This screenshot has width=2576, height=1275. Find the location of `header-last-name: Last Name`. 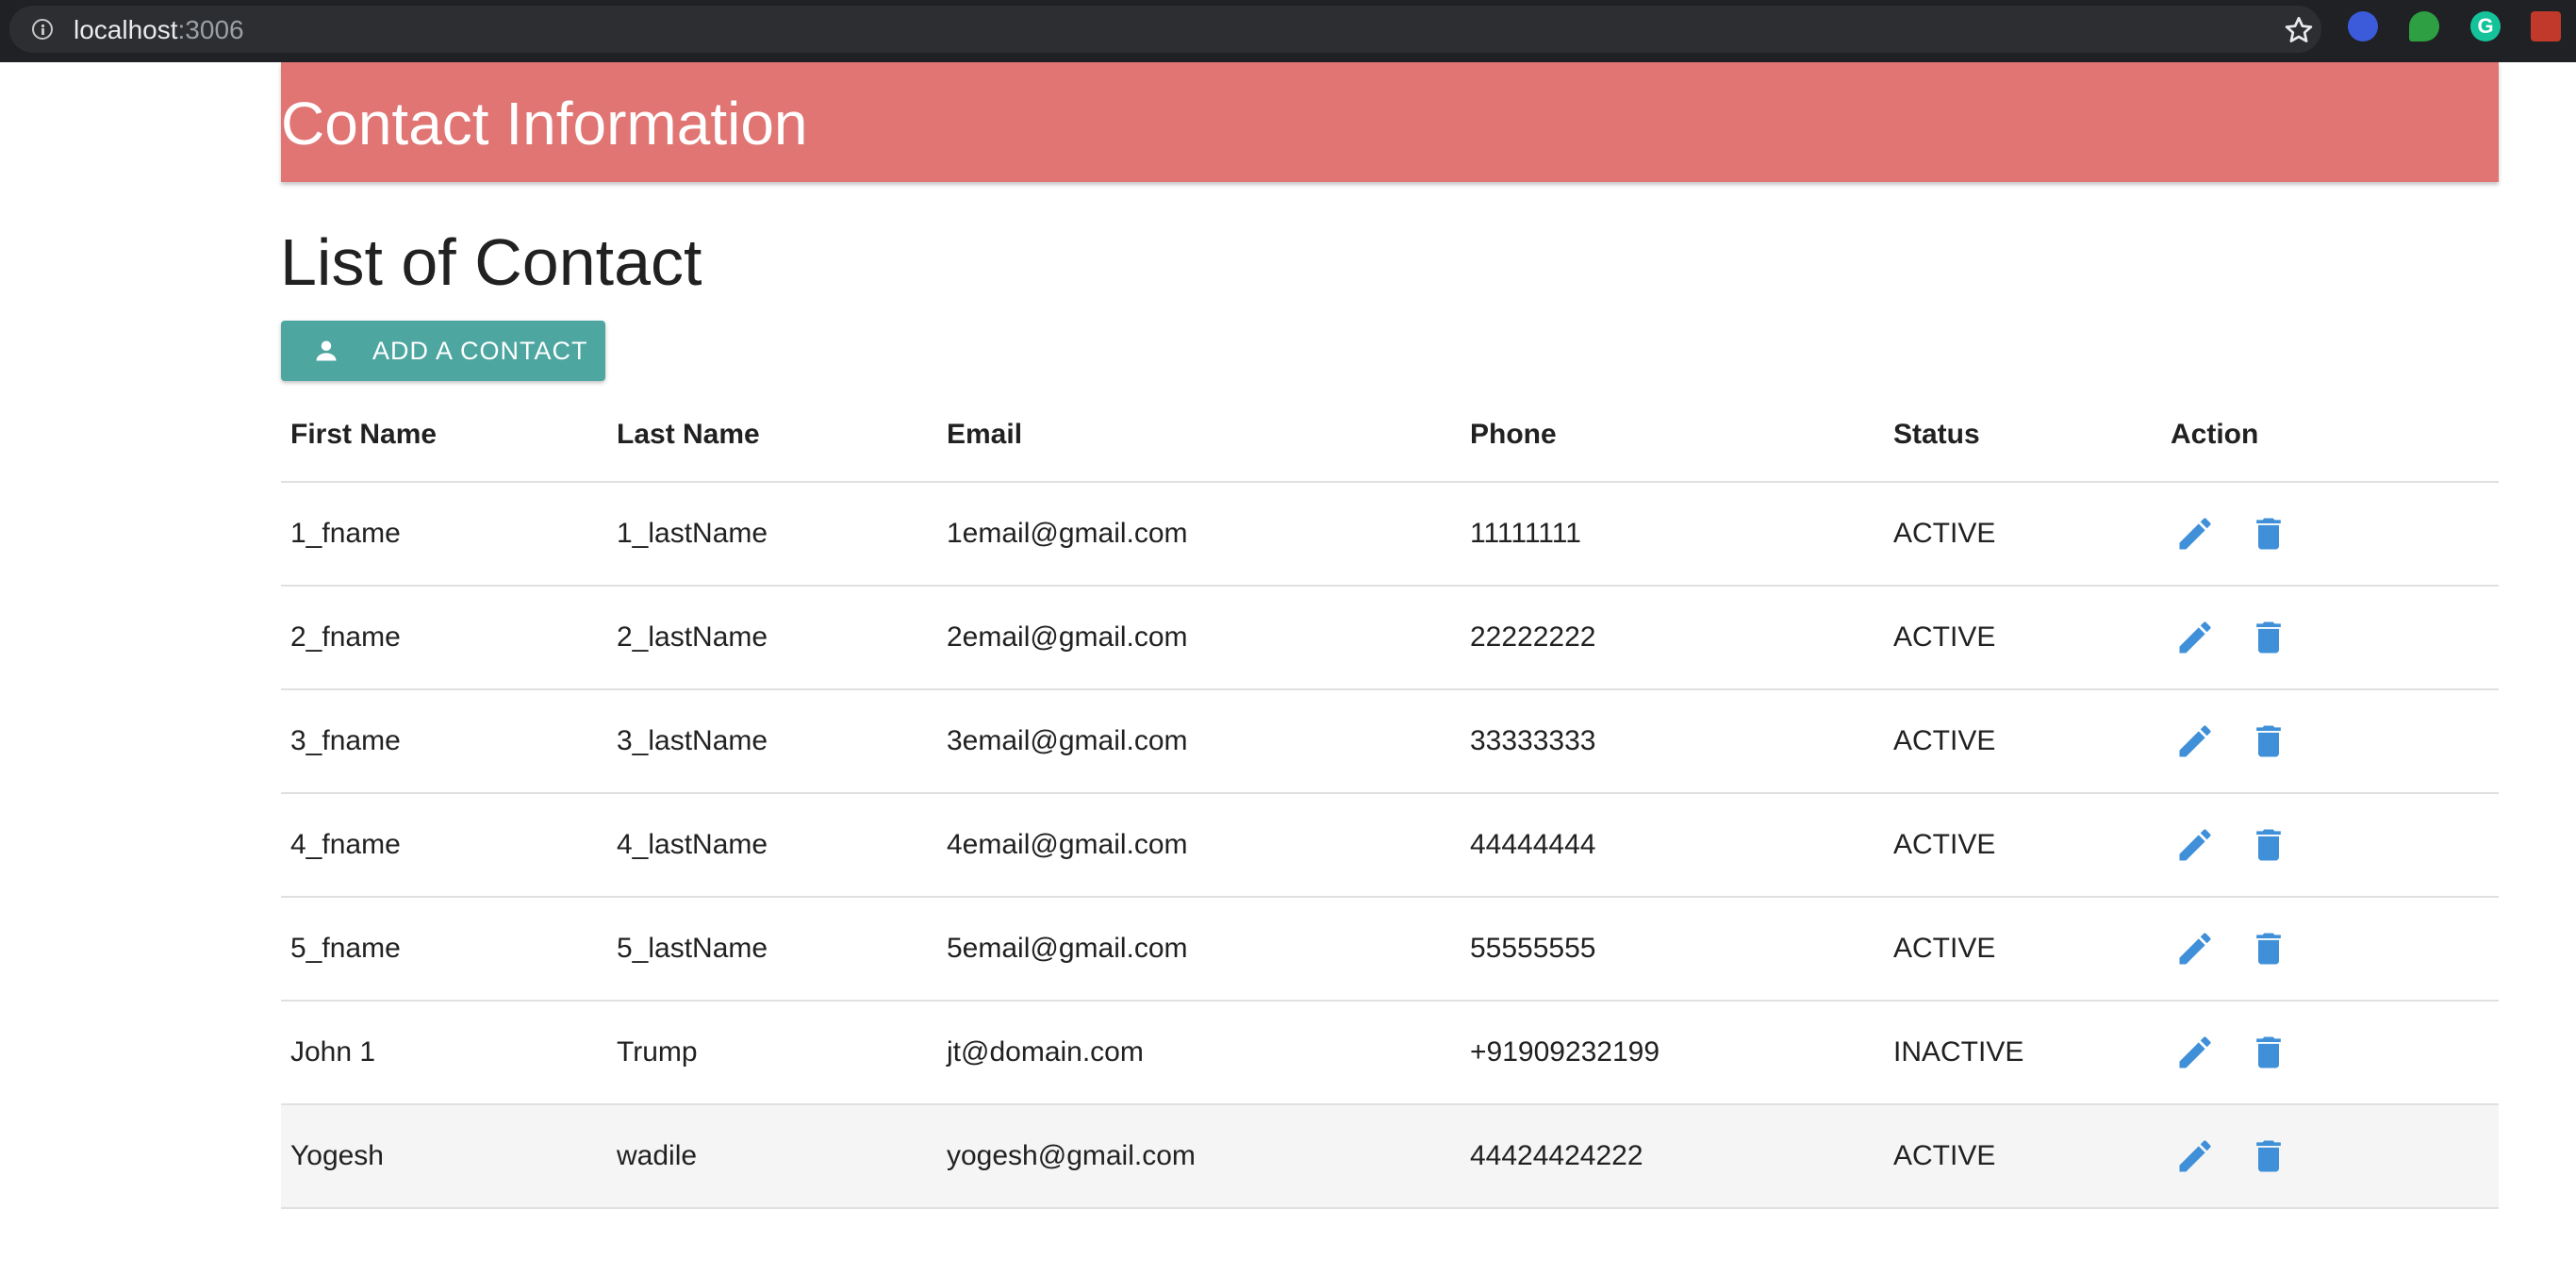

header-last-name: Last Name is located at coordinates (772, 436).